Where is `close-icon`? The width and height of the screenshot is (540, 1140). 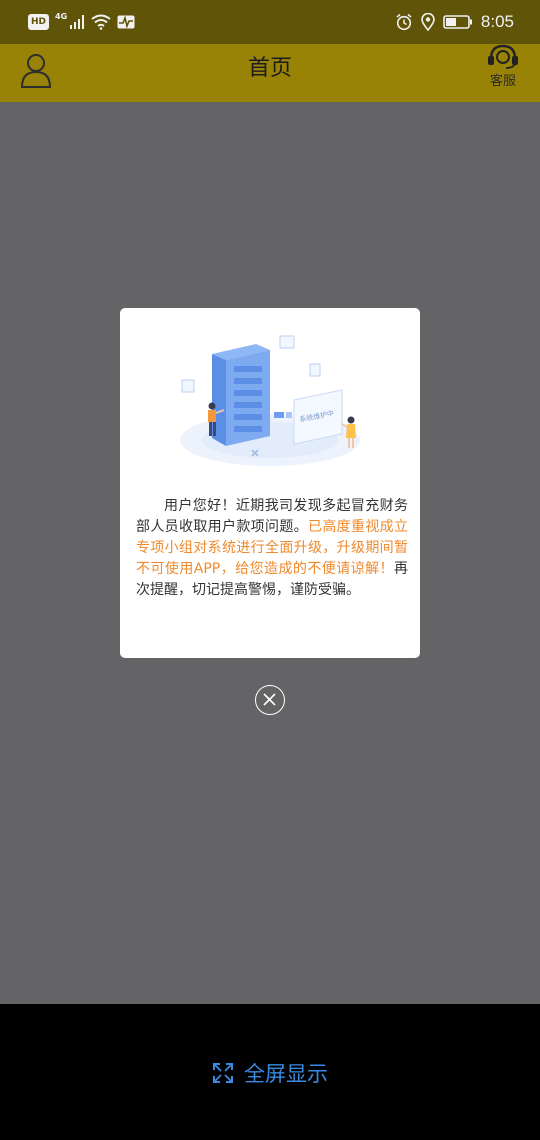
close-icon is located at coordinates (269, 699).